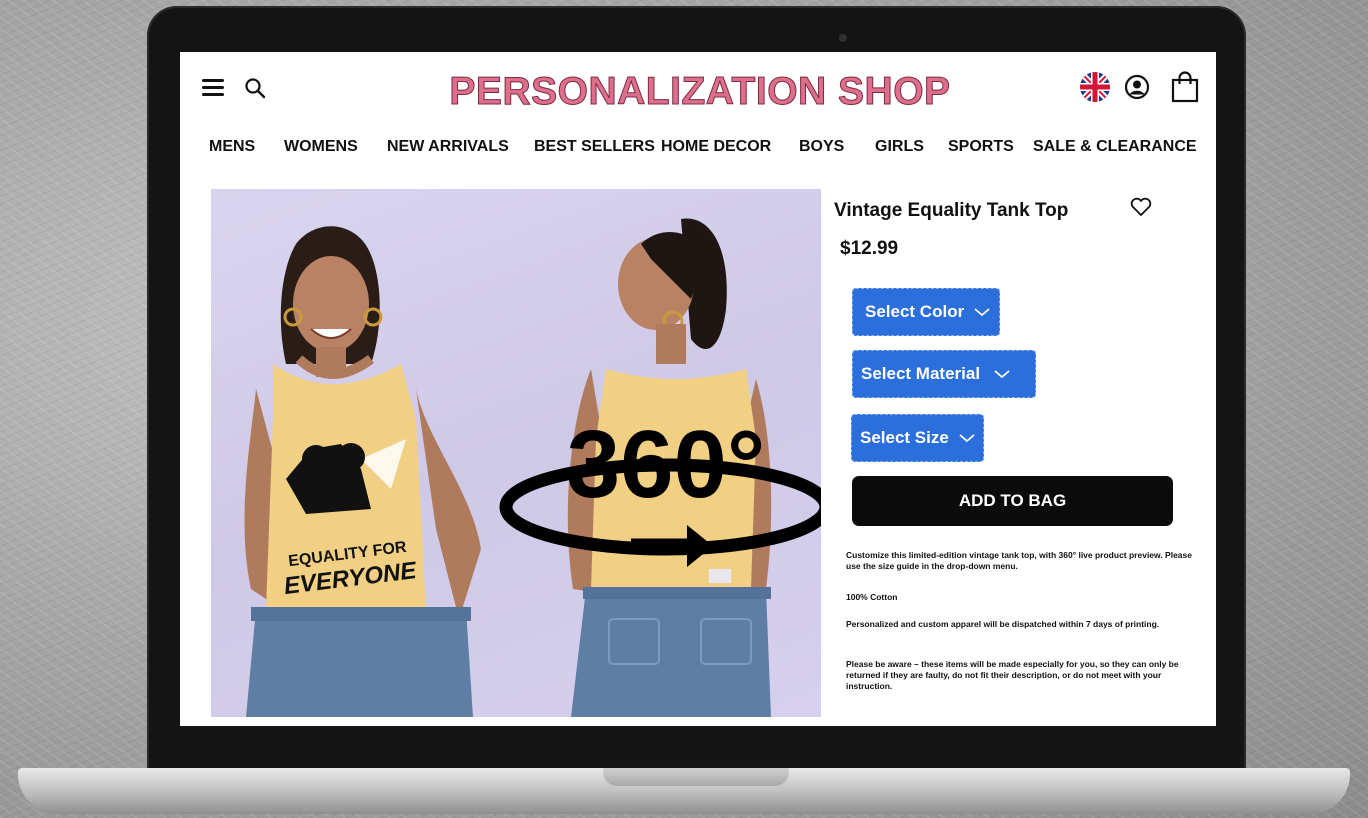 The image size is (1368, 818). What do you see at coordinates (362, 471) in the screenshot?
I see `model-front: EQUALITY FOR EVERYONE` at bounding box center [362, 471].